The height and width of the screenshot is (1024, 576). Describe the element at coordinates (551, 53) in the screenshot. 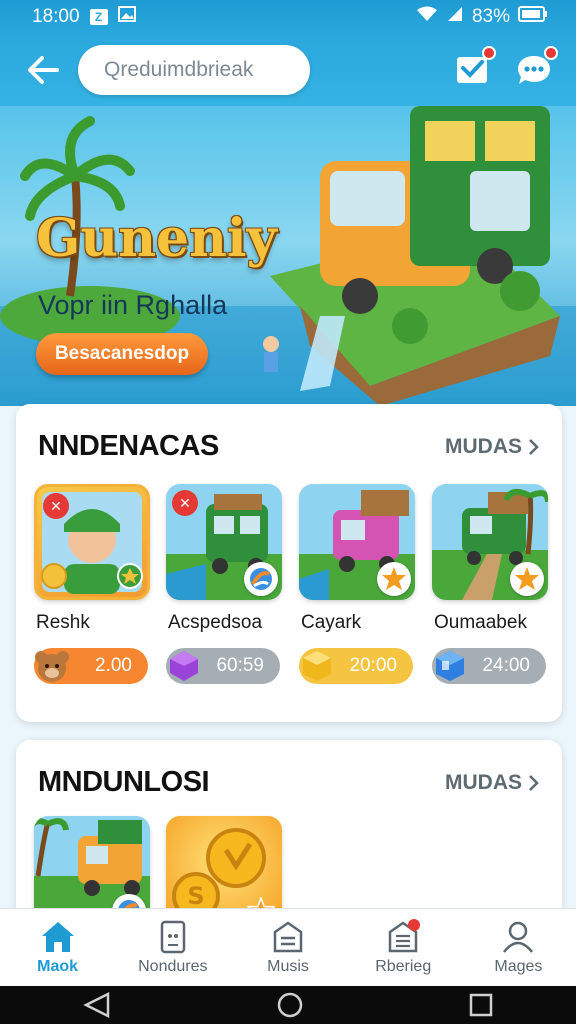

I see `chat-badge` at that location.